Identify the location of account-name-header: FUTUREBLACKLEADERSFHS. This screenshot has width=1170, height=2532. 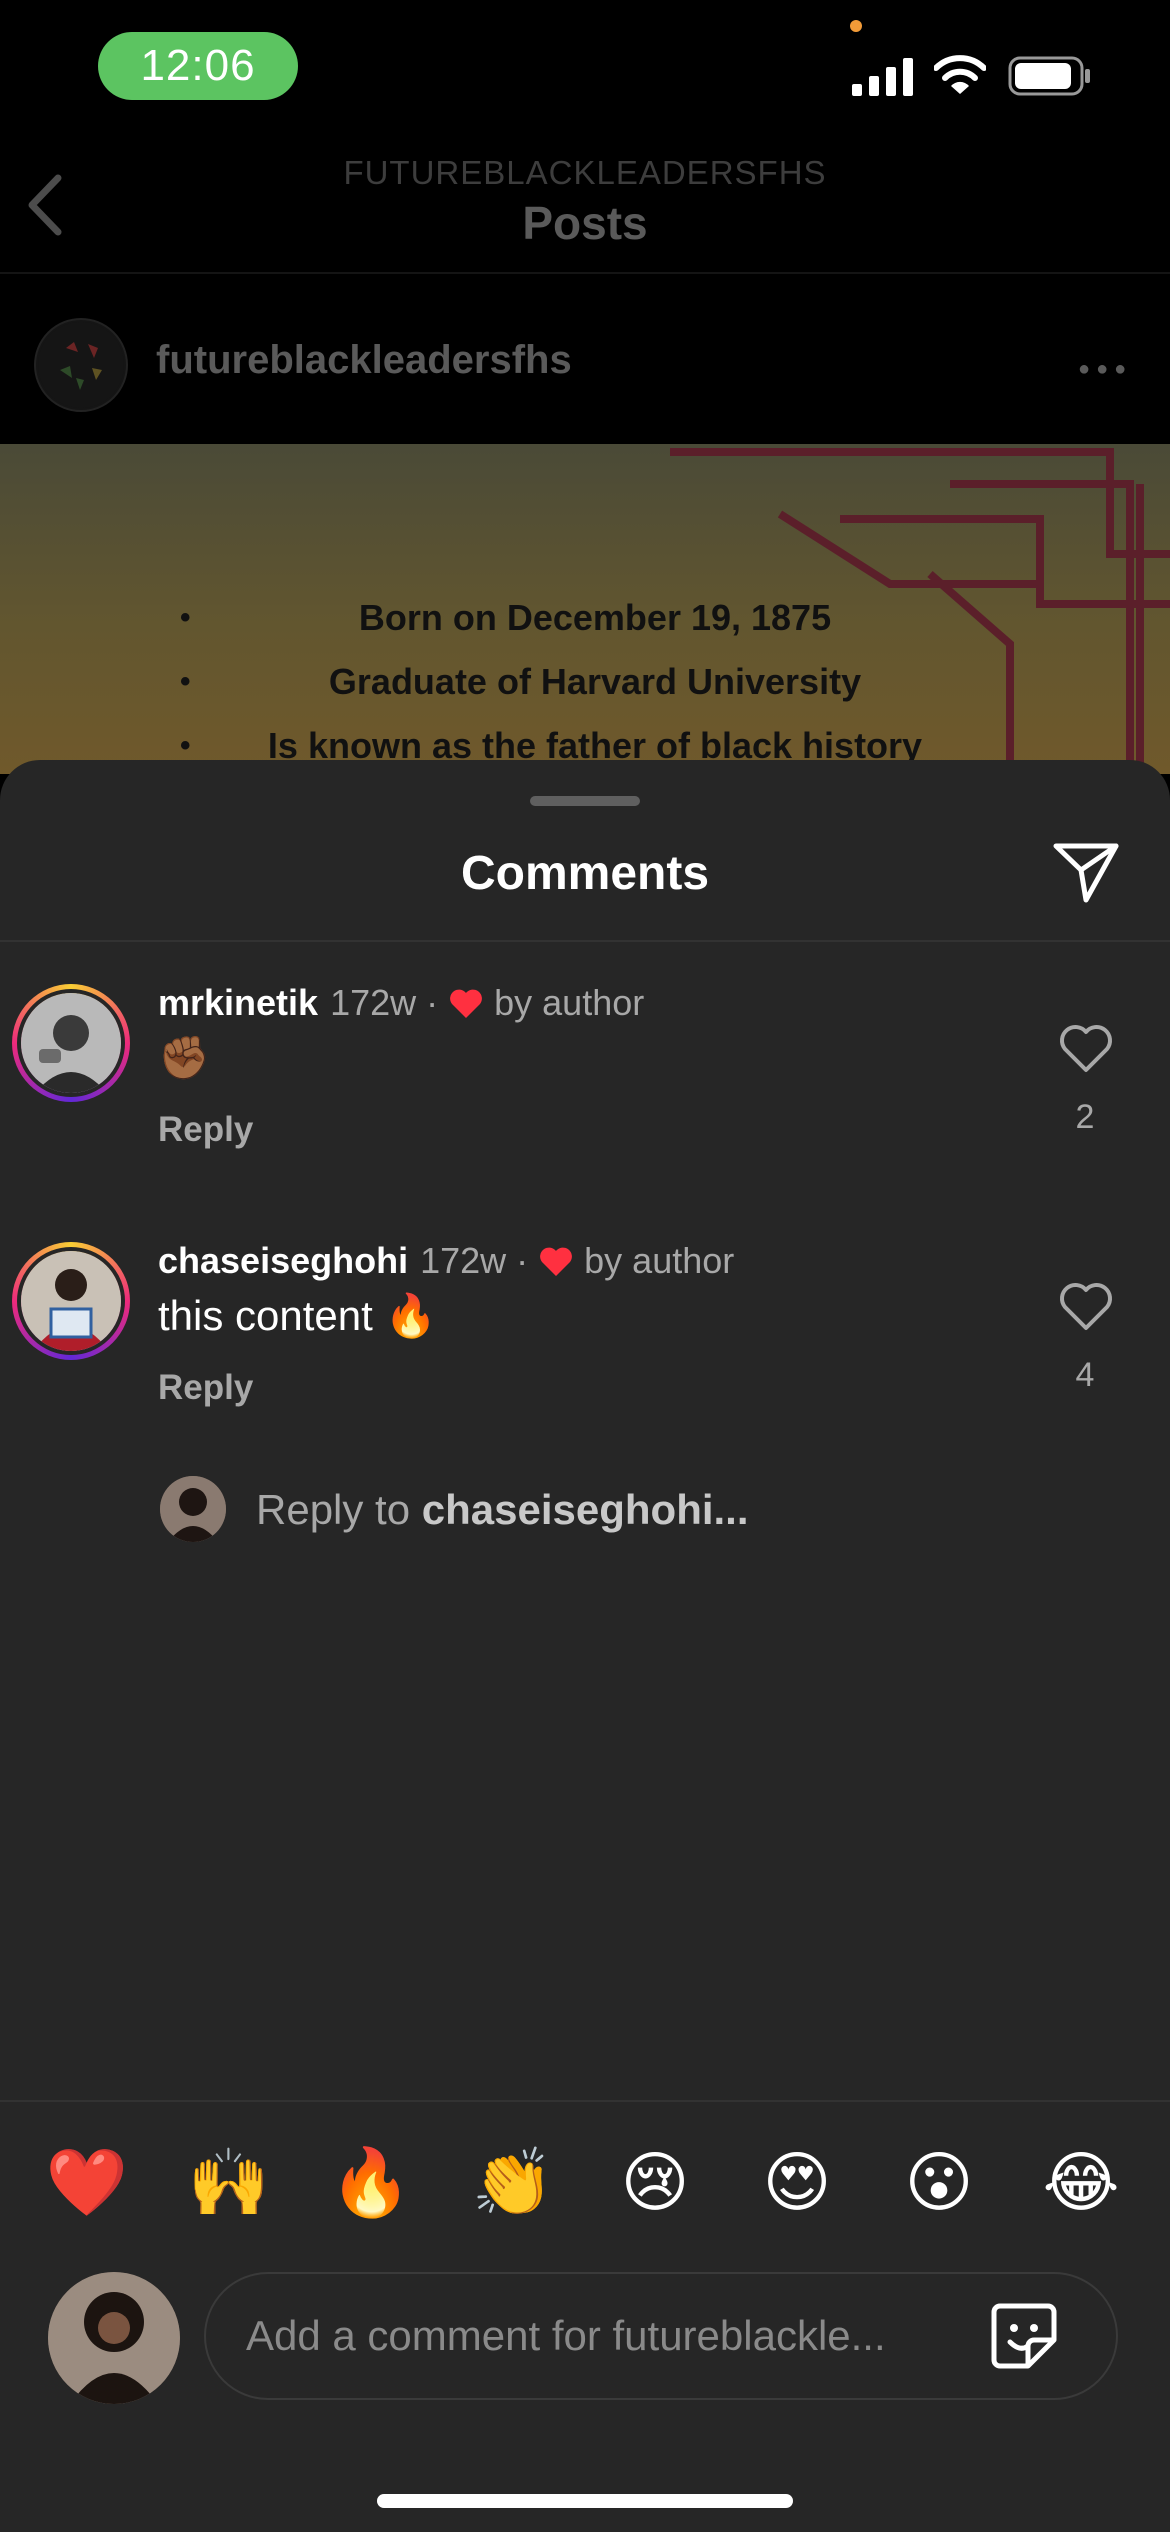
(585, 172).